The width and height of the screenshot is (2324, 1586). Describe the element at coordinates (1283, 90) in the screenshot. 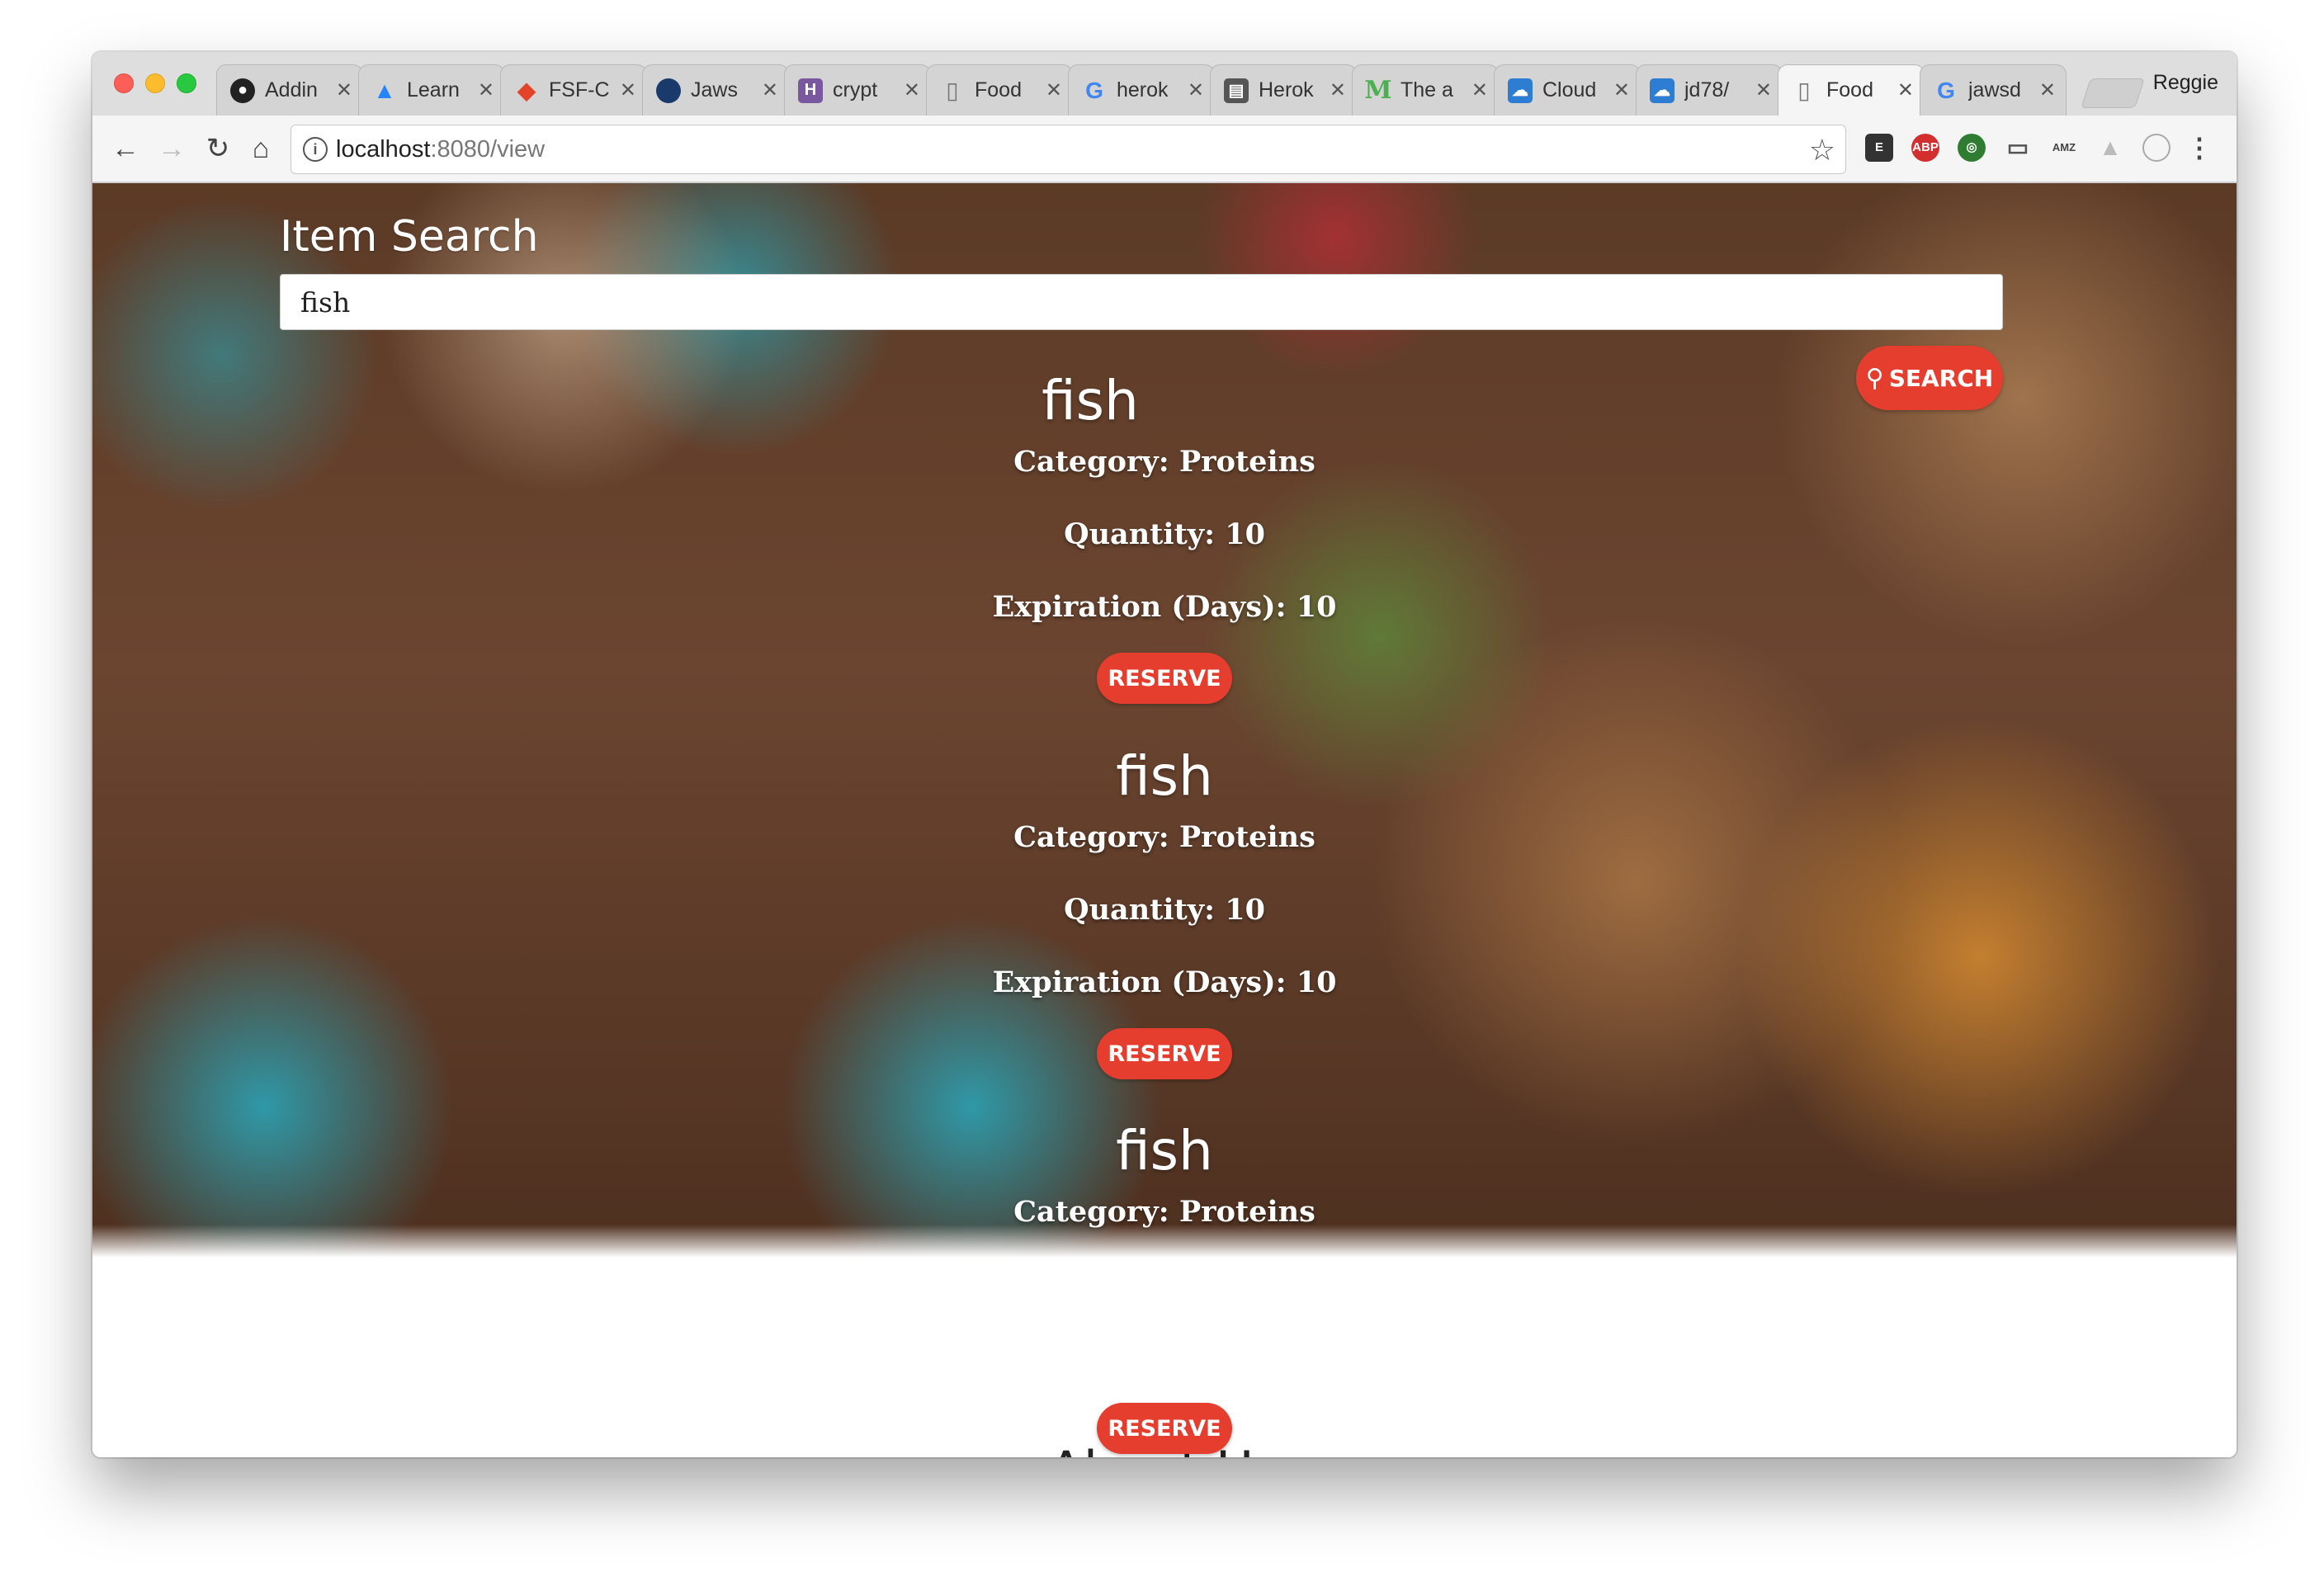

I see `tab-heroku-docs: ▤ Herok ✕` at that location.